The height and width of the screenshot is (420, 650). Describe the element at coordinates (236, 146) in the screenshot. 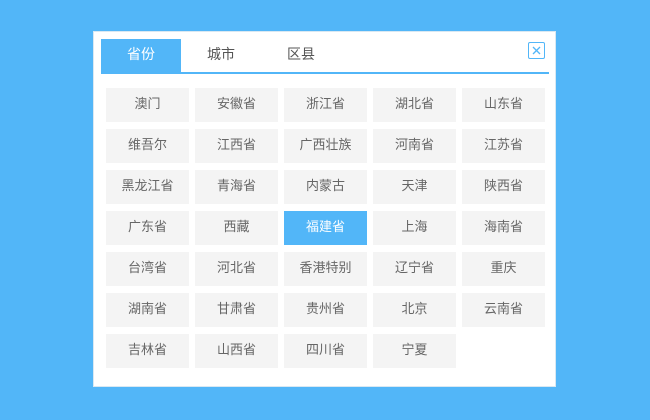

I see `province-option: 江西省` at that location.